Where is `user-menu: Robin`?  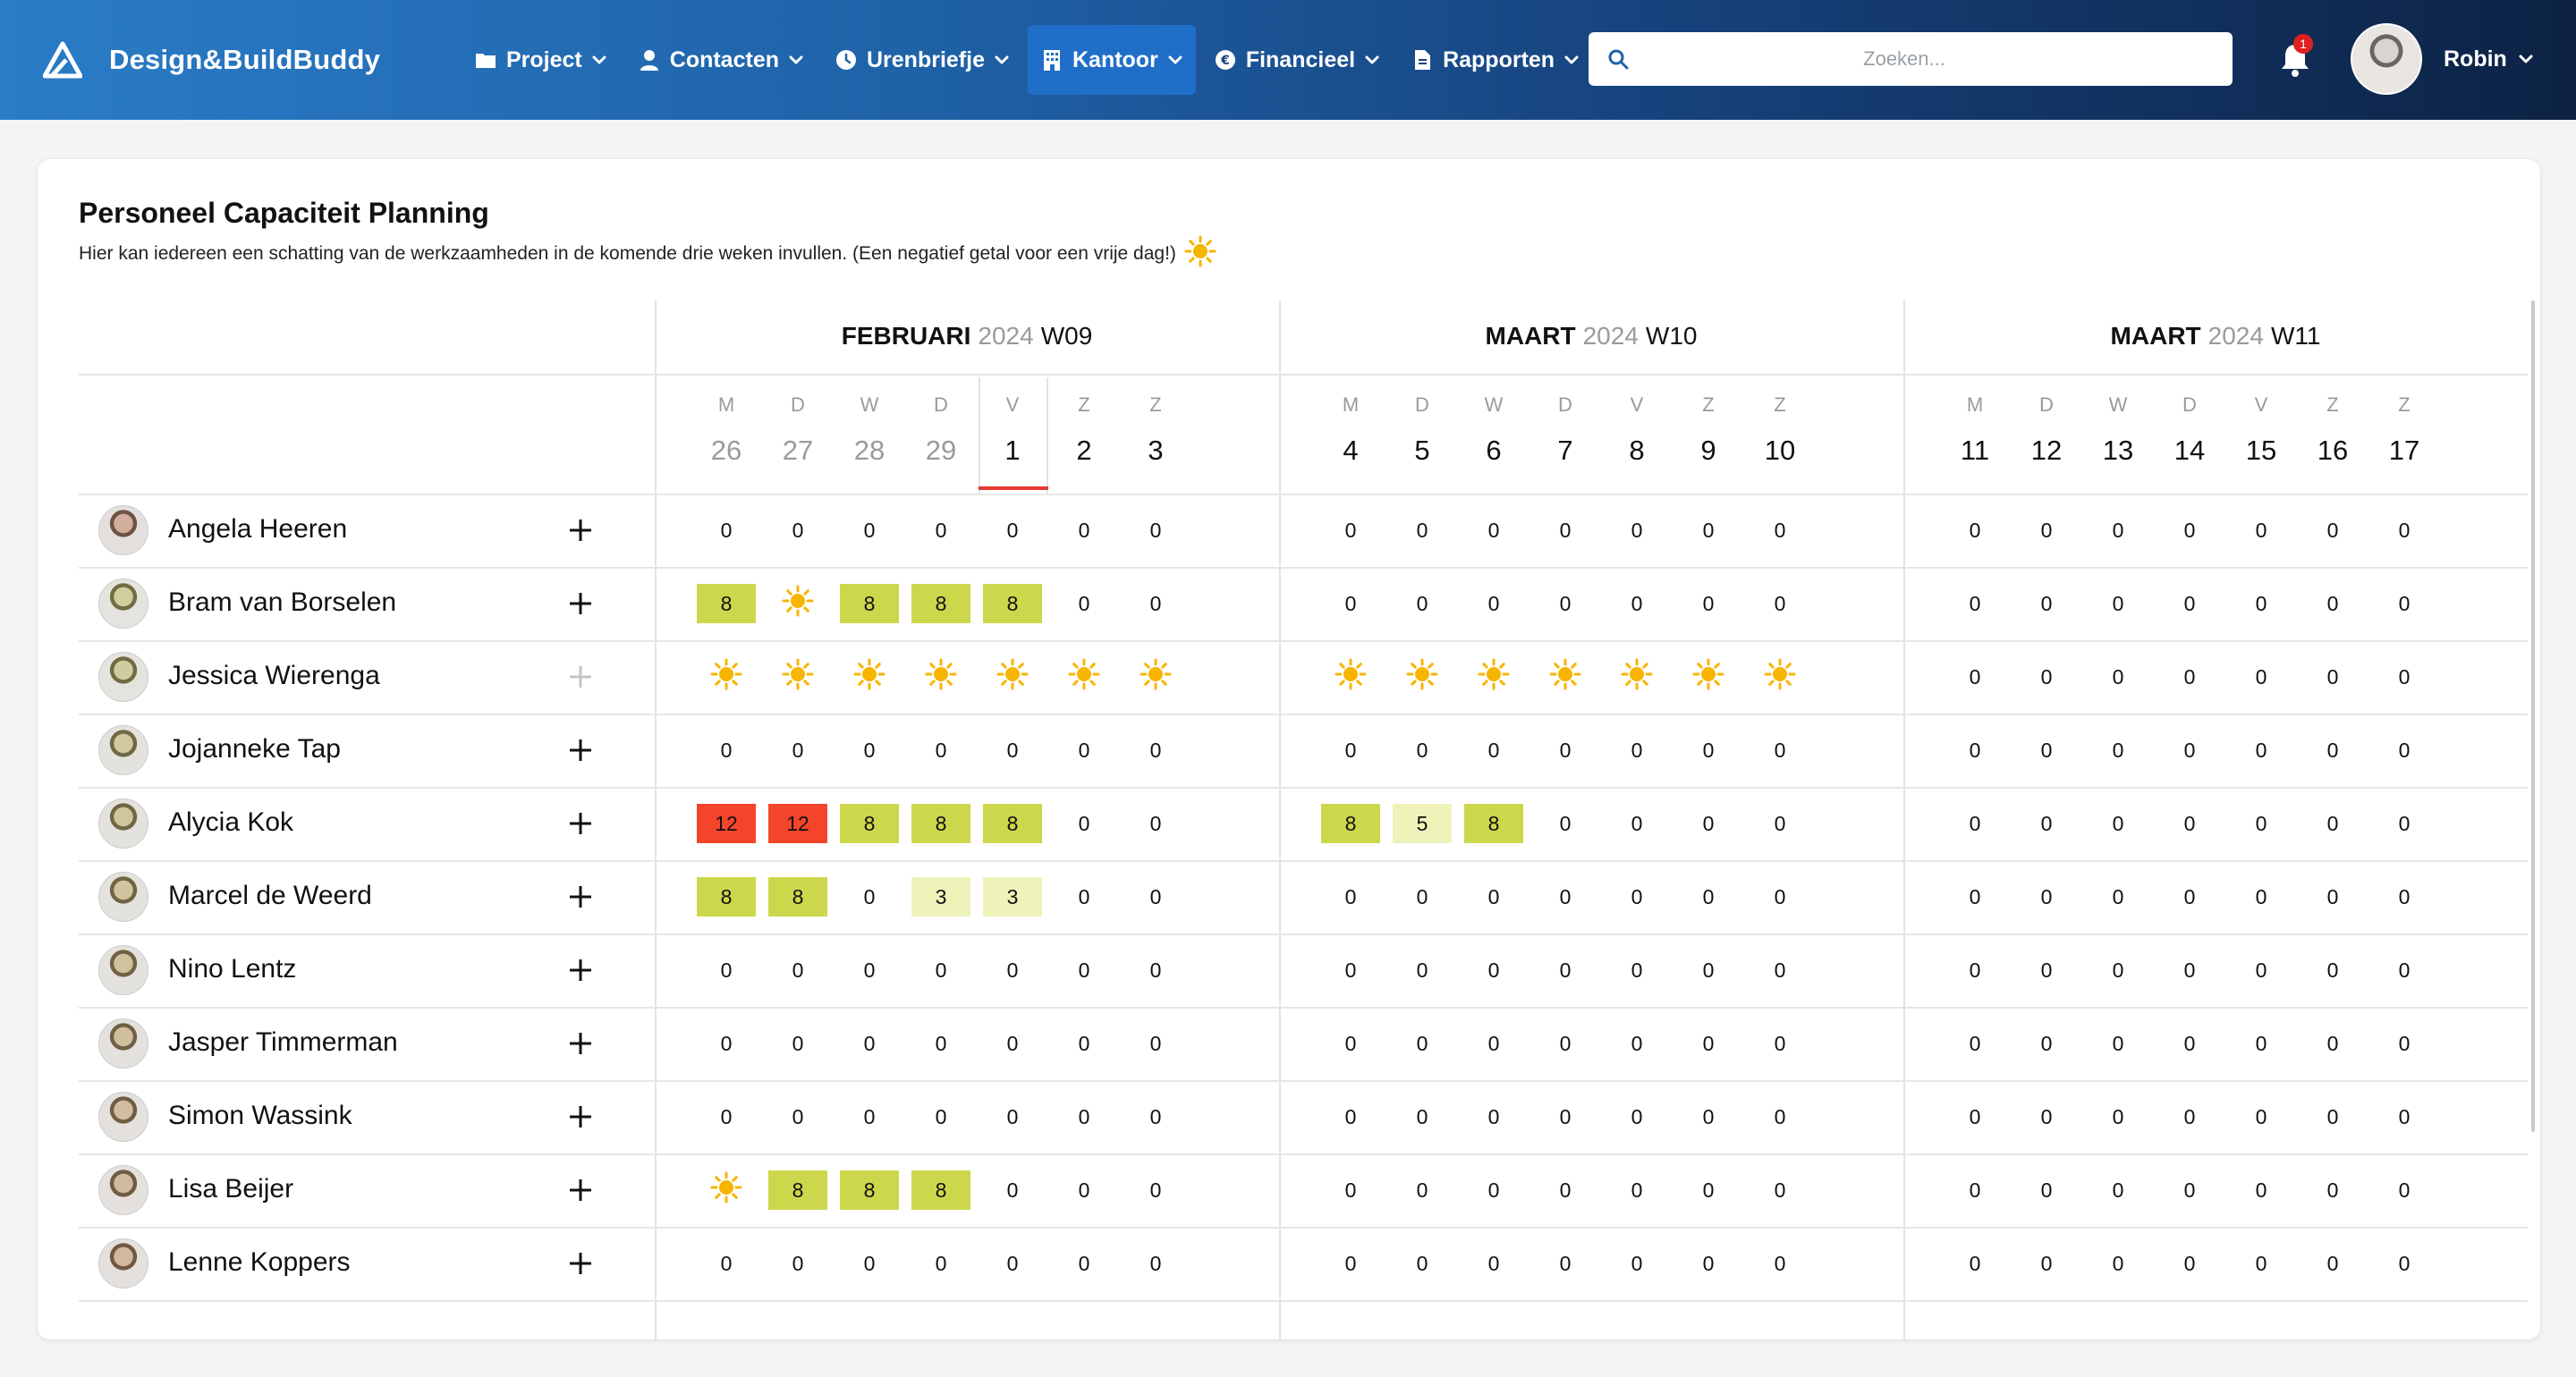 user-menu: Robin is located at coordinates (2442, 59).